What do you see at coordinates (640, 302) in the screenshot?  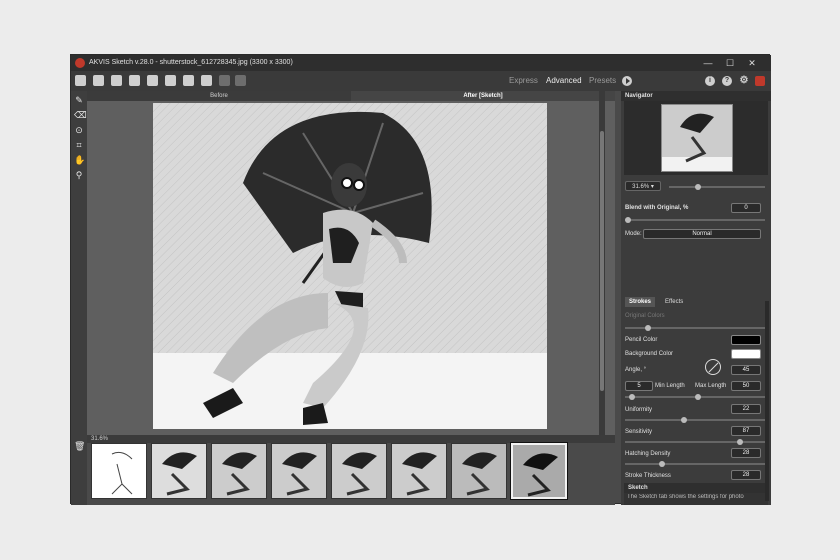 I see `tab-strokes: Strokes` at bounding box center [640, 302].